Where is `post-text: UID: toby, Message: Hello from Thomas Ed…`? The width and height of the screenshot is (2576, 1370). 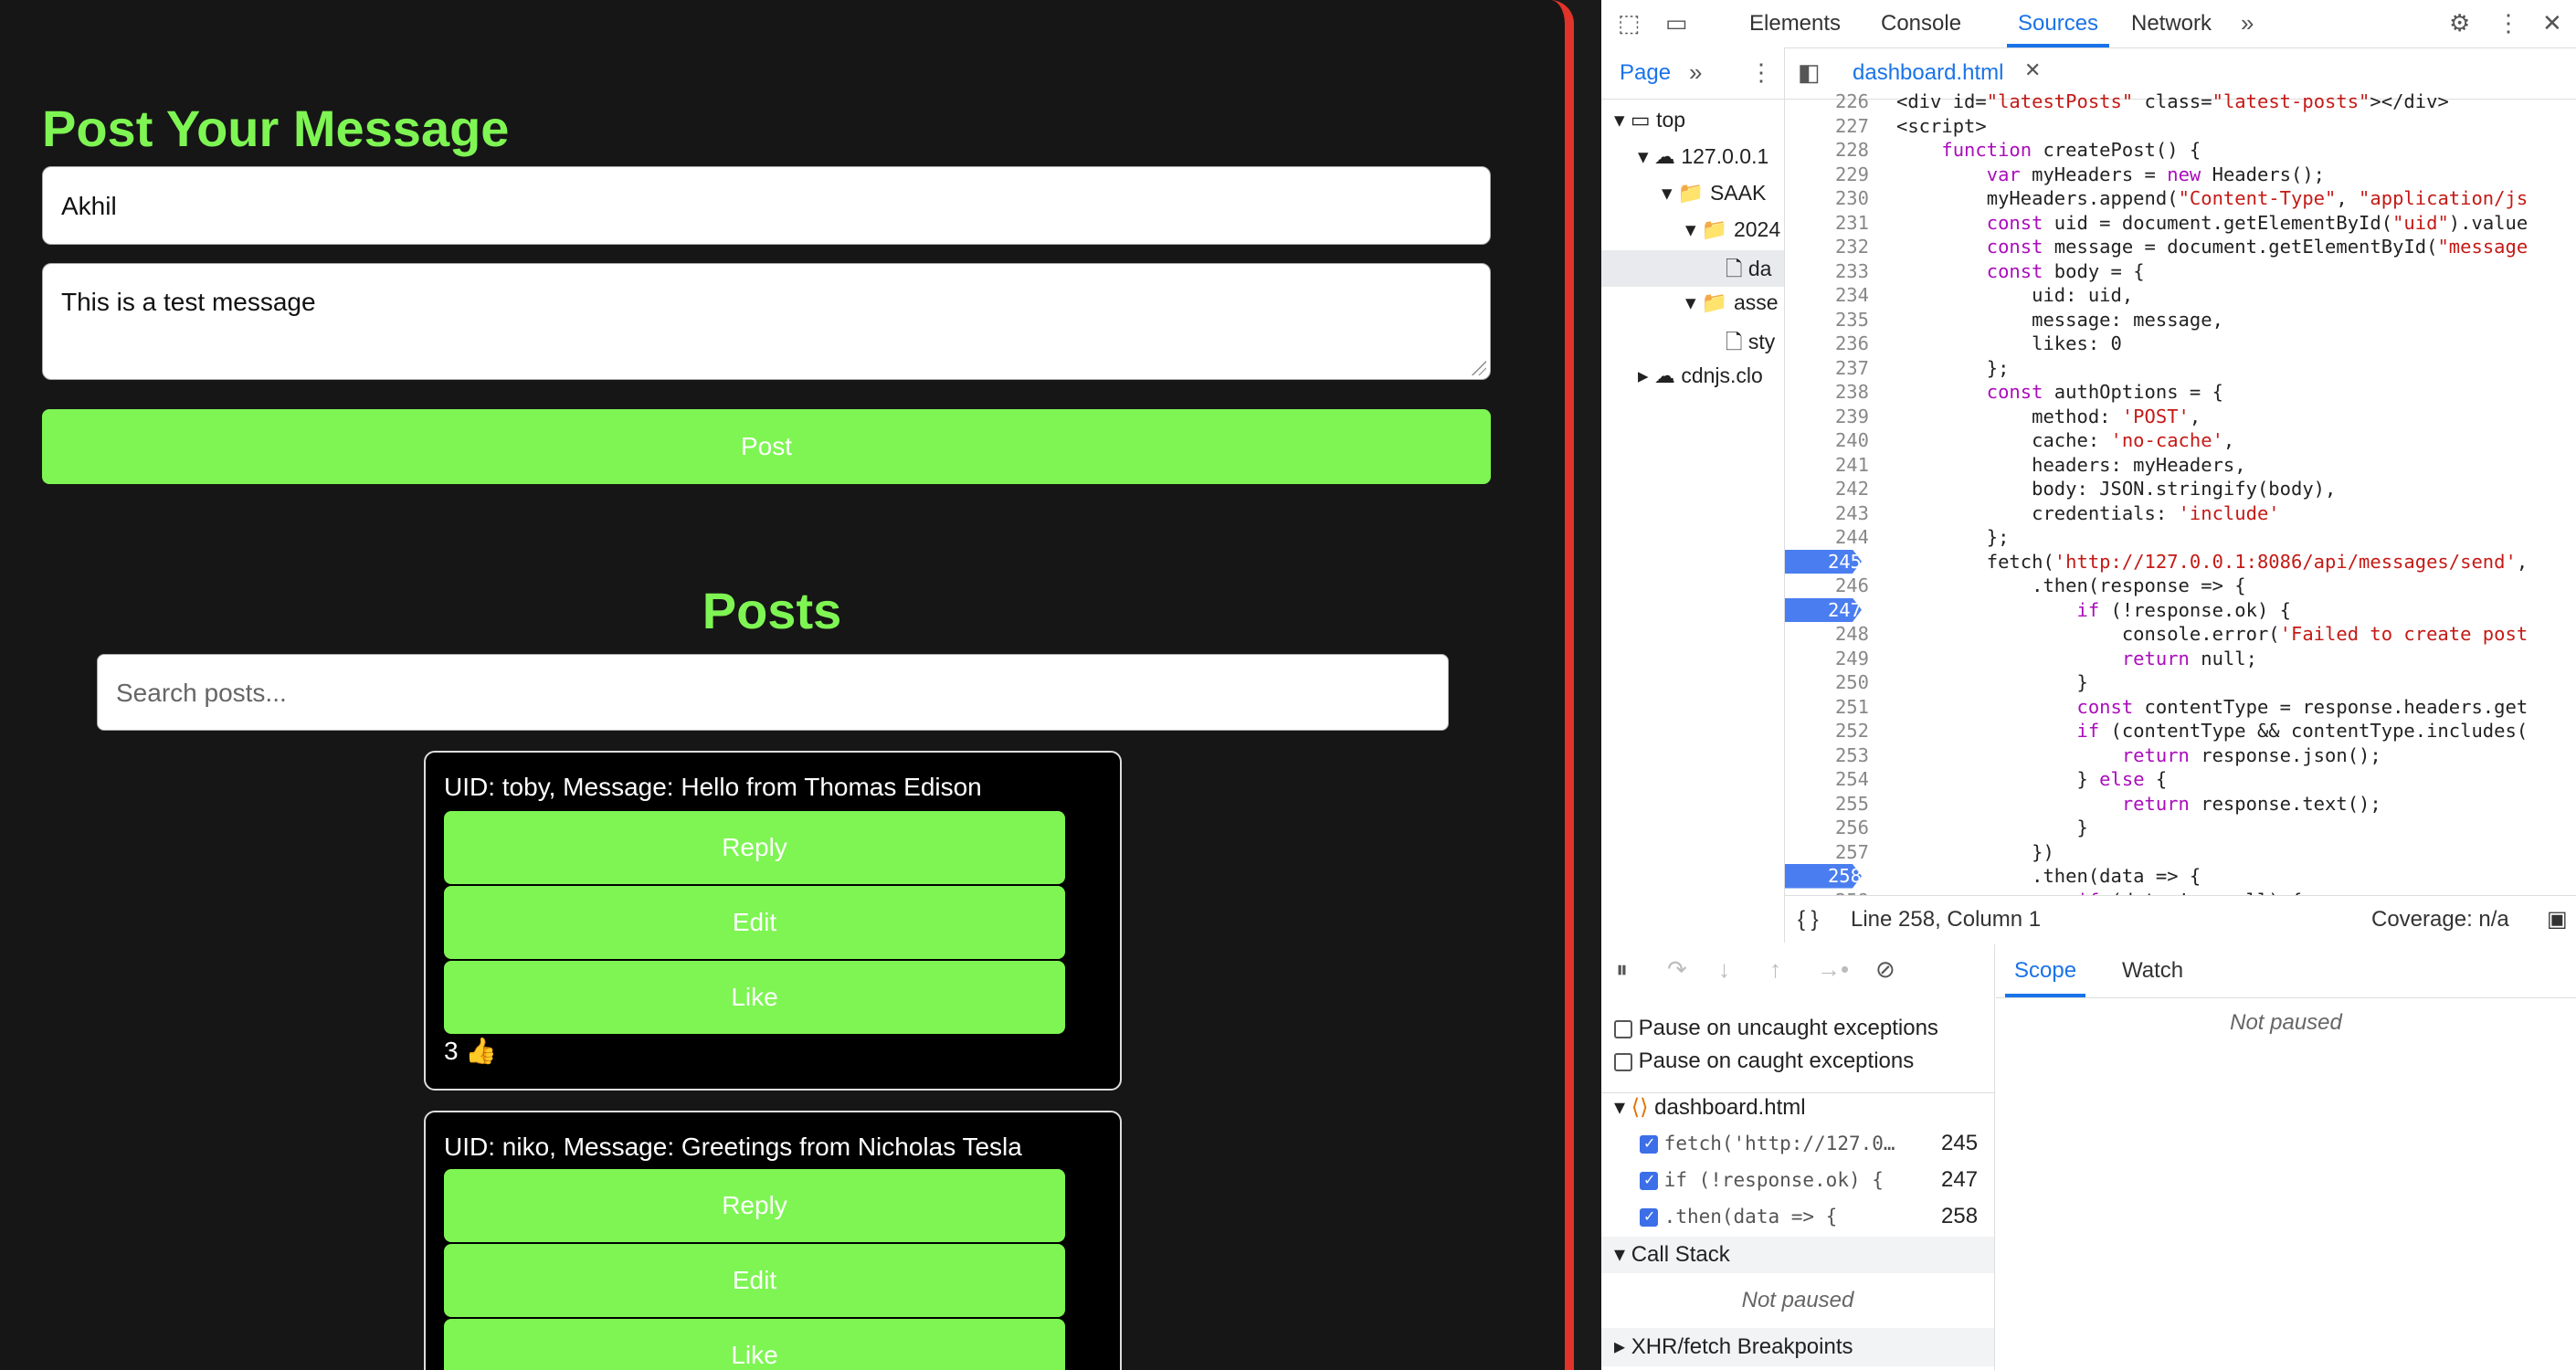
post-text: UID: toby, Message: Hello from Thomas Ed… is located at coordinates (713, 787).